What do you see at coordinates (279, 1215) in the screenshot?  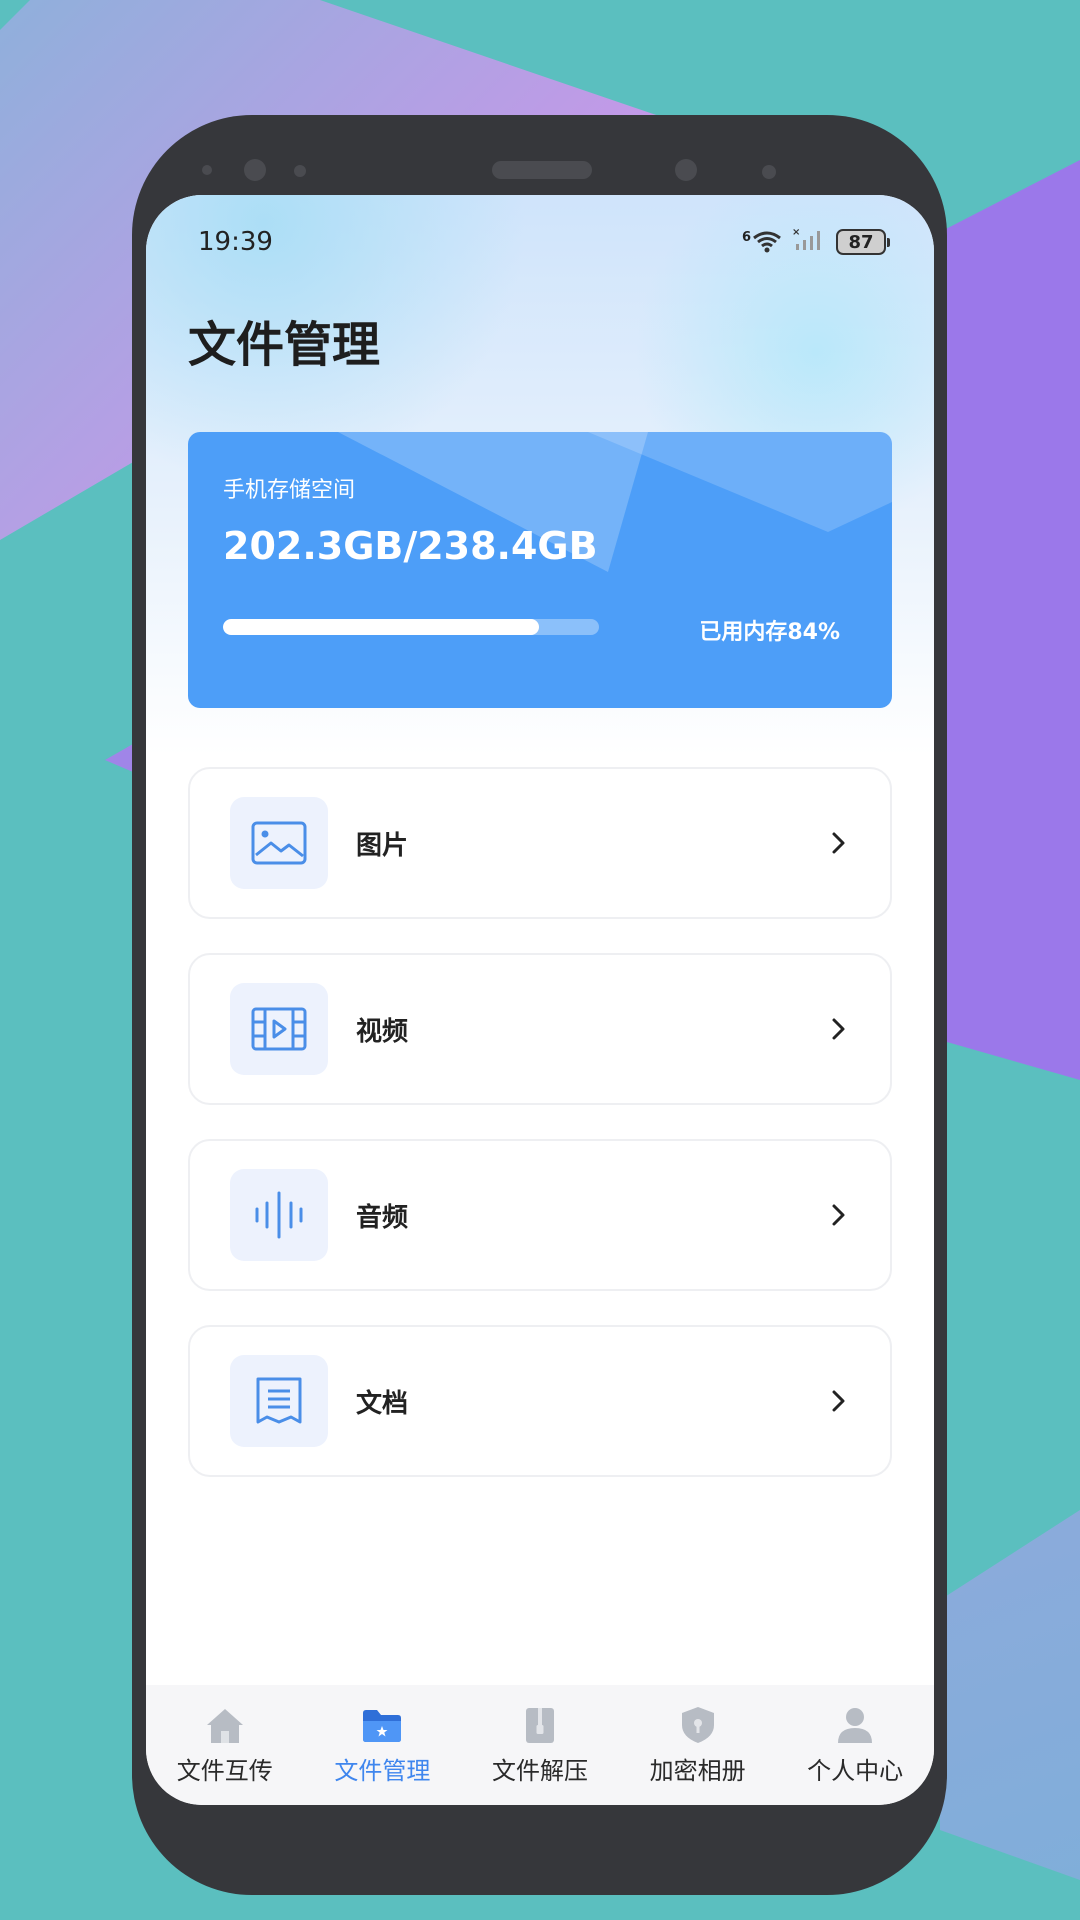 I see `audio-icon` at bounding box center [279, 1215].